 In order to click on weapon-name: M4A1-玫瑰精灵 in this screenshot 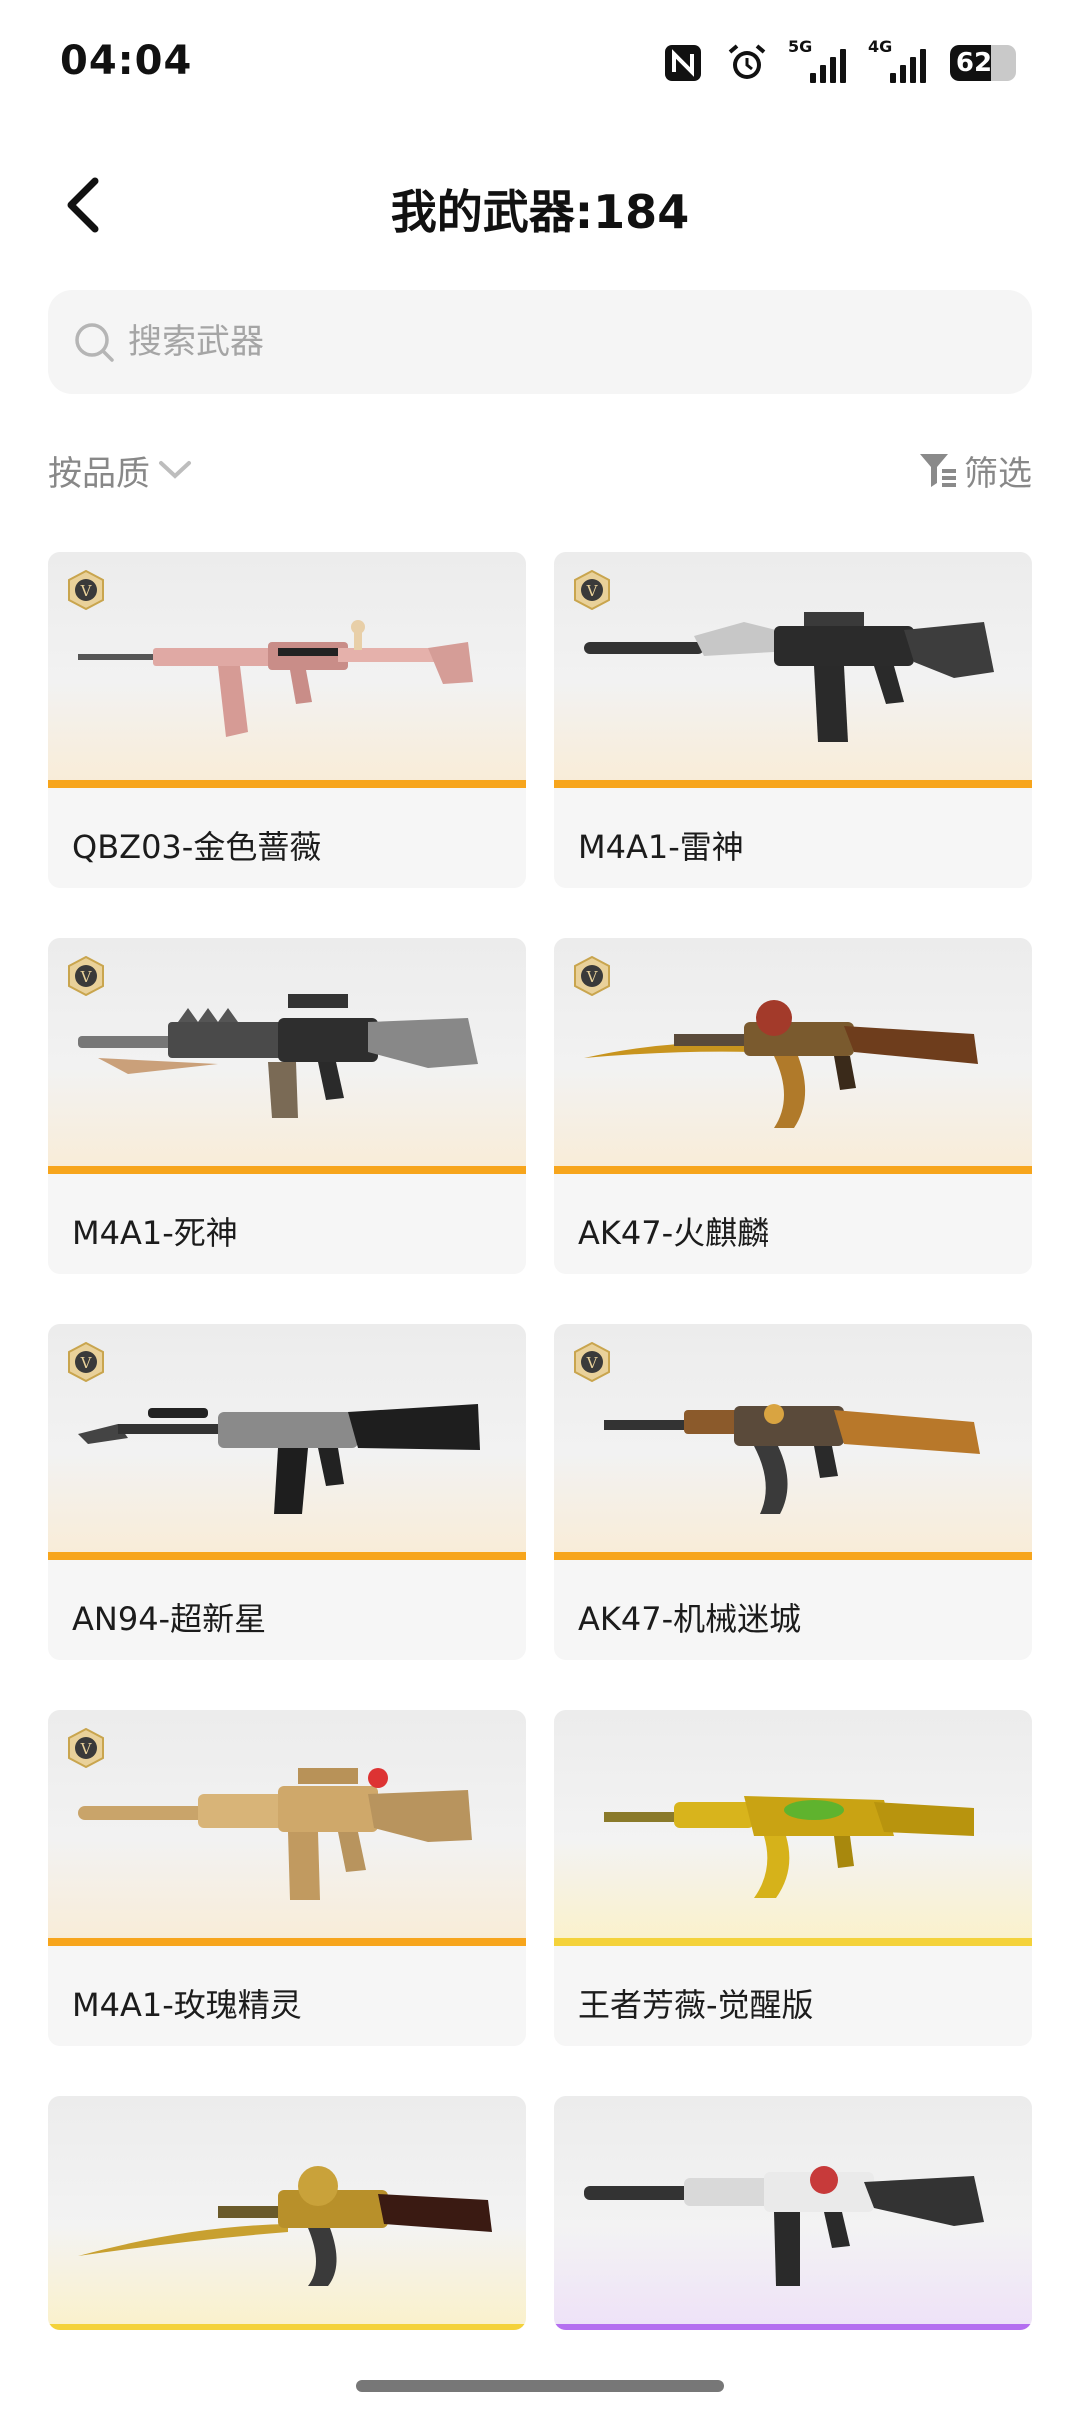, I will do `click(187, 2005)`.